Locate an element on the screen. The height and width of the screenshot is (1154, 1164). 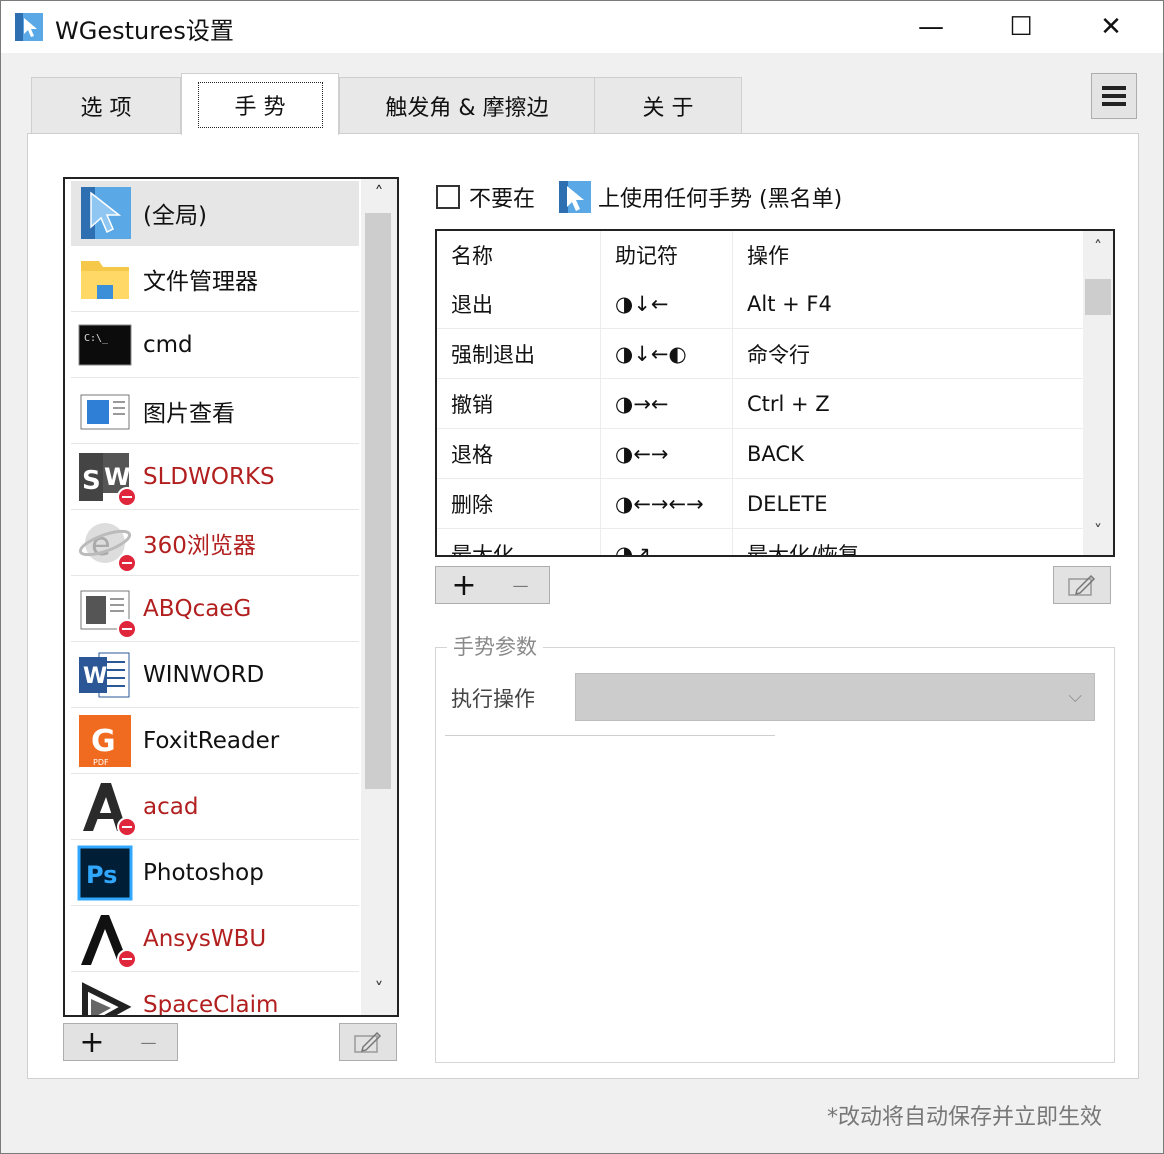
remove-app-button: — is located at coordinates (149, 1042).